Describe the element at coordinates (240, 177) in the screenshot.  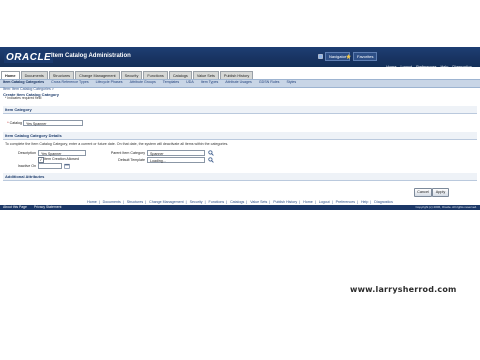
I see `section-additional-attributes: Additional Attributes` at that location.